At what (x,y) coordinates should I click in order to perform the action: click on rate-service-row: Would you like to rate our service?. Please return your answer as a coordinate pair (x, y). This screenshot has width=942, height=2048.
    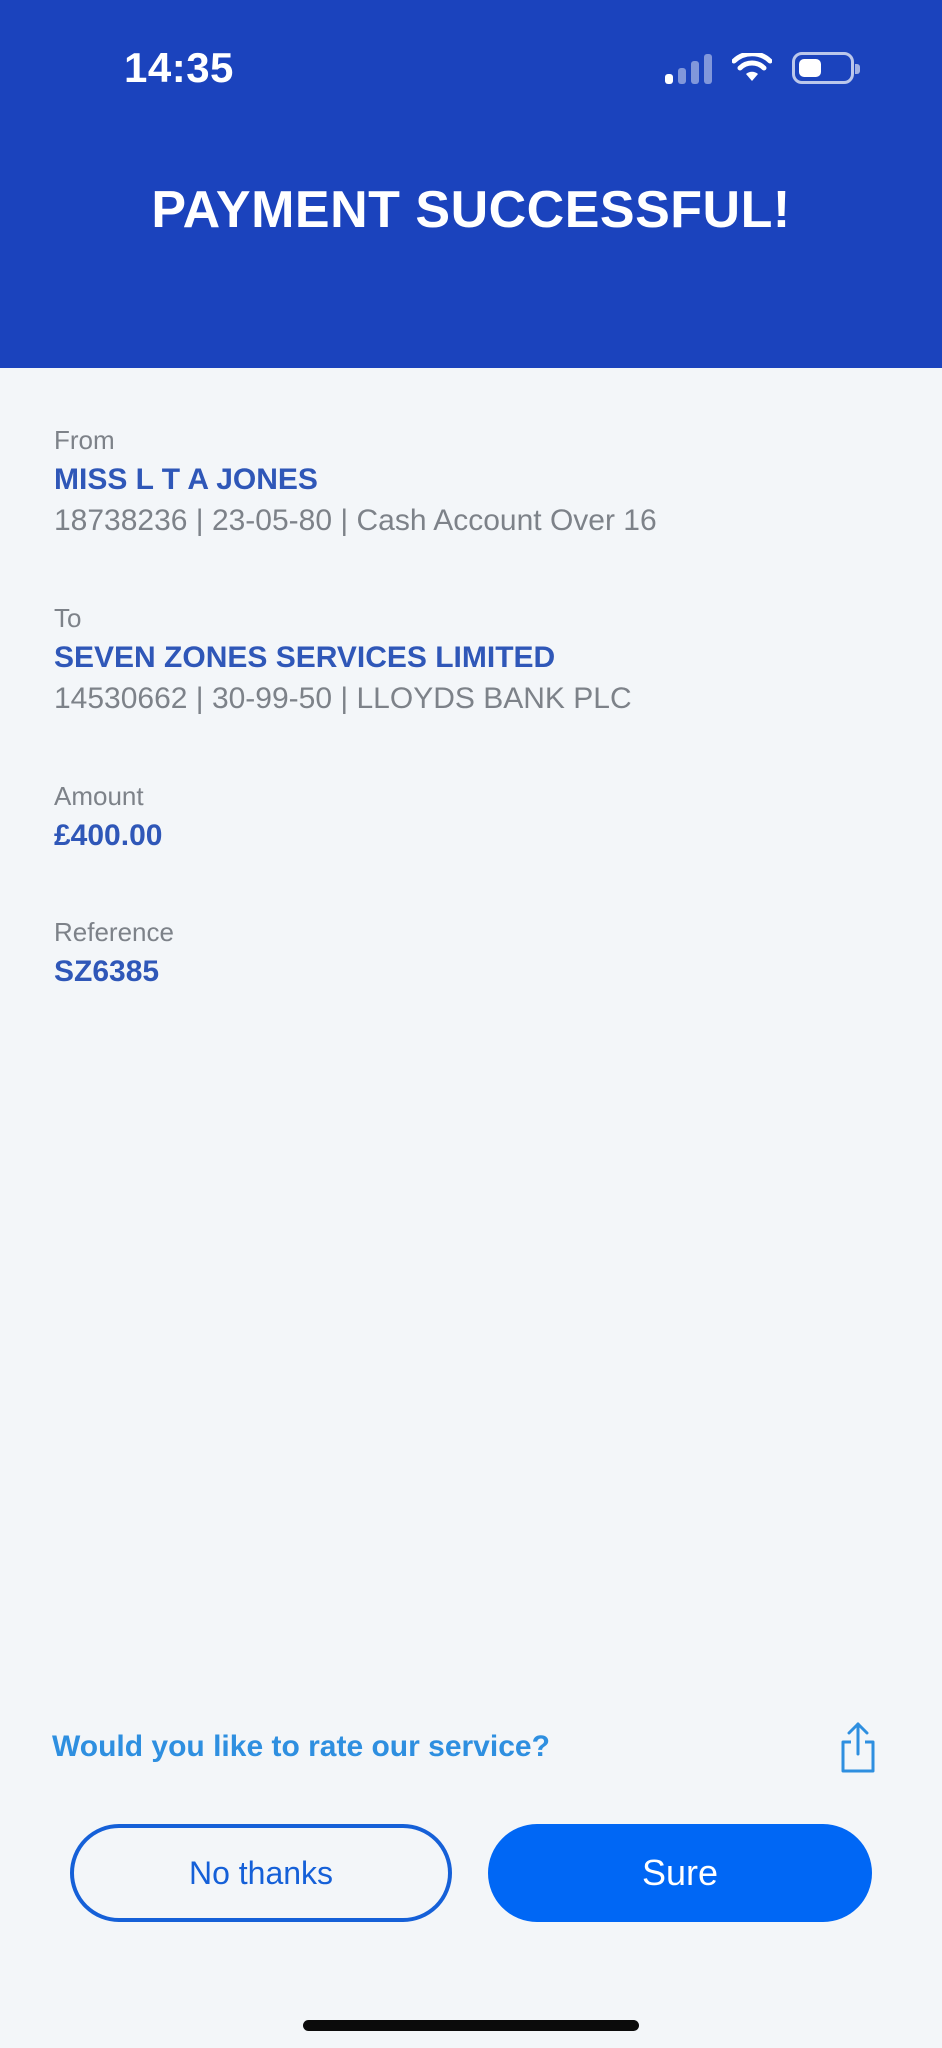
    Looking at the image, I should click on (465, 1750).